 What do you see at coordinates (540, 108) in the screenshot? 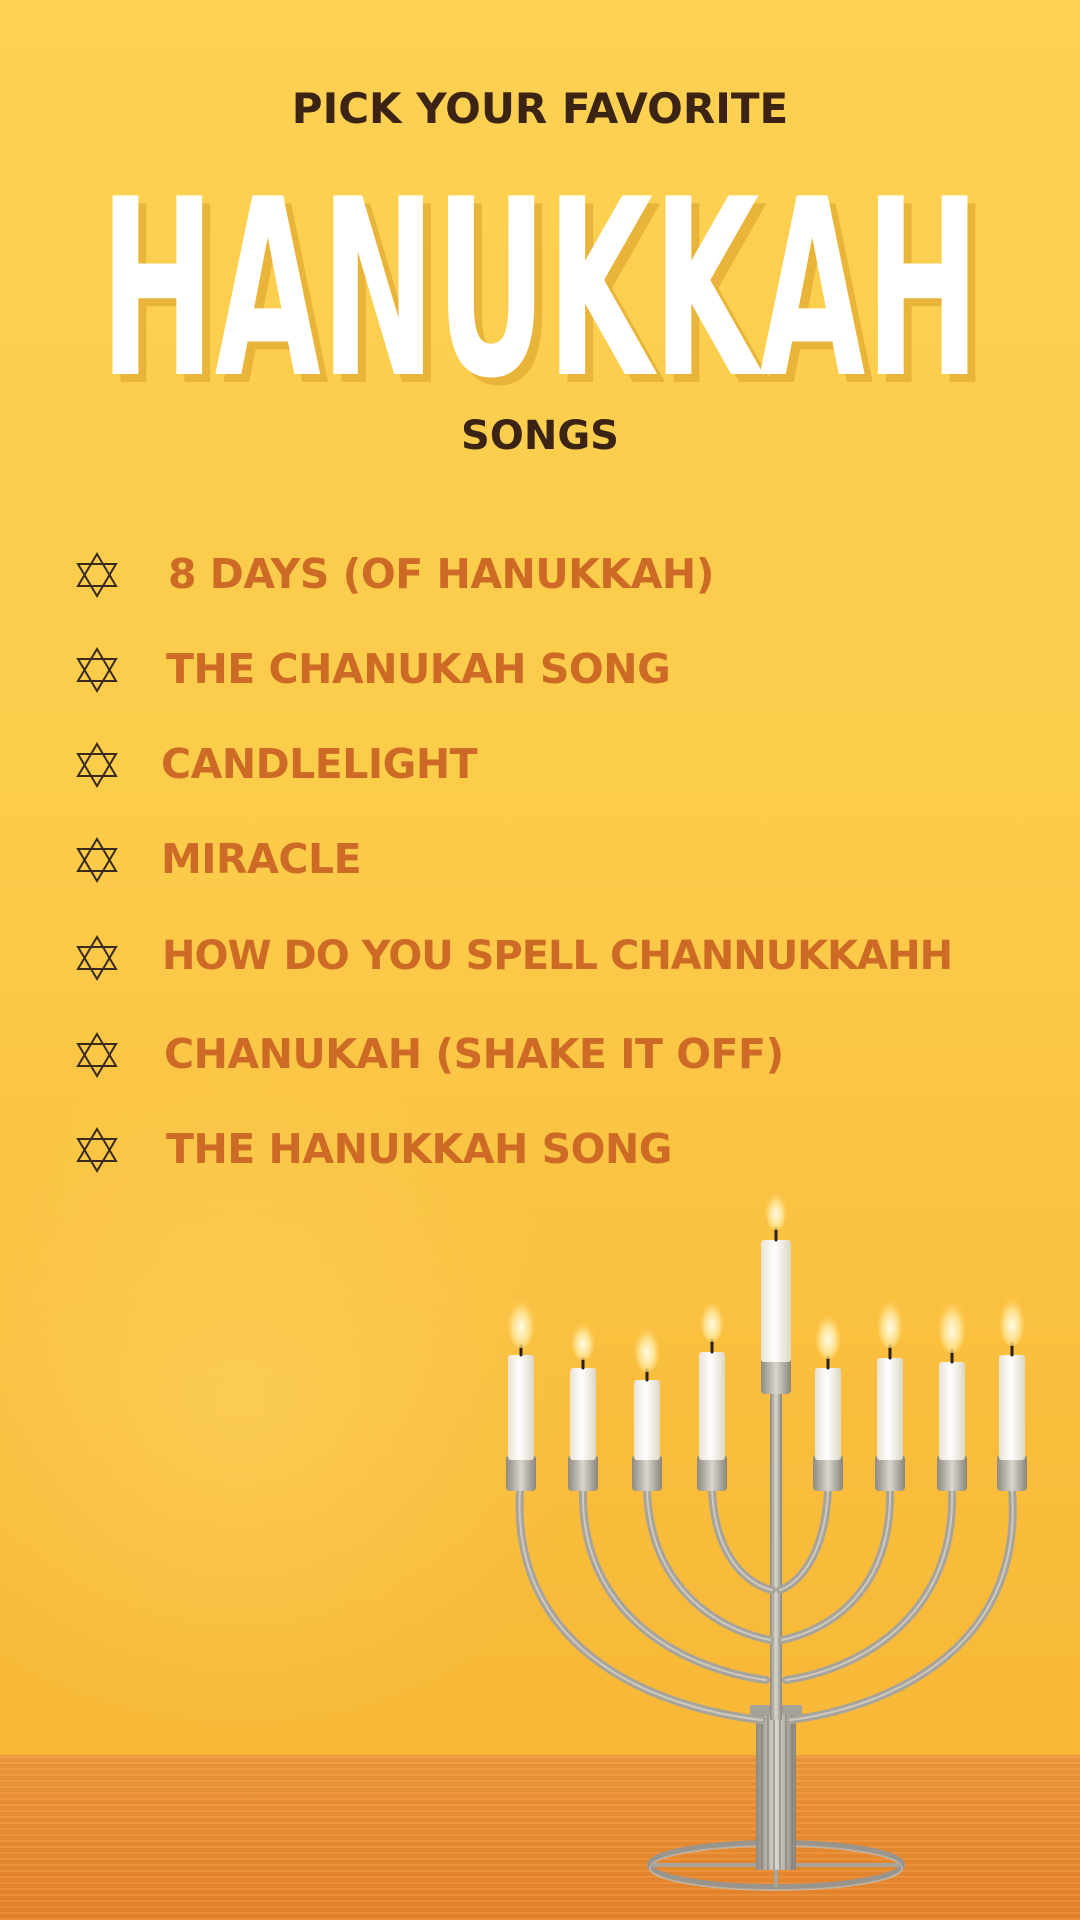
I see `poster-kicker: PICK YOUR FAVORITE` at bounding box center [540, 108].